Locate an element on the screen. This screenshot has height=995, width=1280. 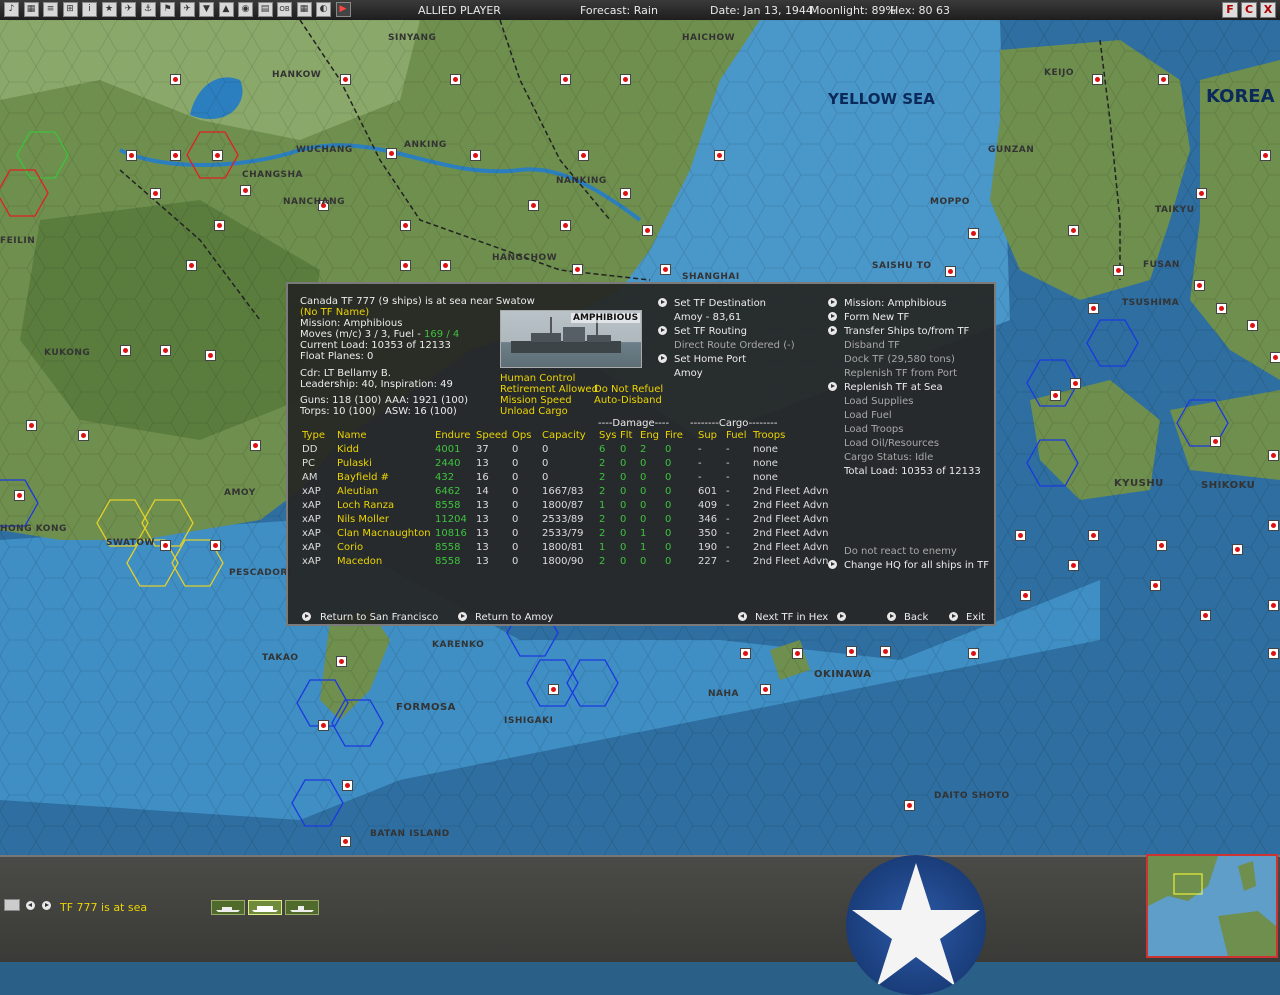
land-icon: ▲ is located at coordinates (226, 9).